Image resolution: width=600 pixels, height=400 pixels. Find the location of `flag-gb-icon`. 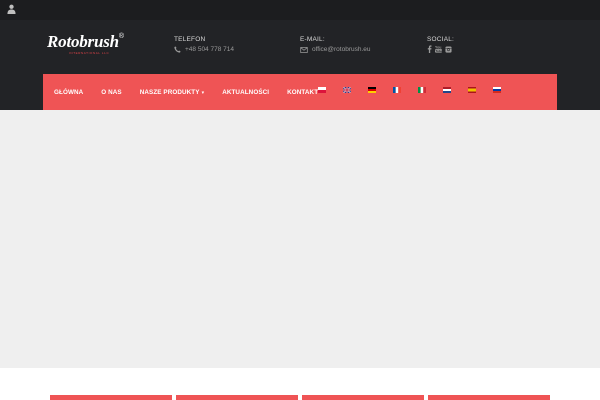

flag-gb-icon is located at coordinates (347, 90).